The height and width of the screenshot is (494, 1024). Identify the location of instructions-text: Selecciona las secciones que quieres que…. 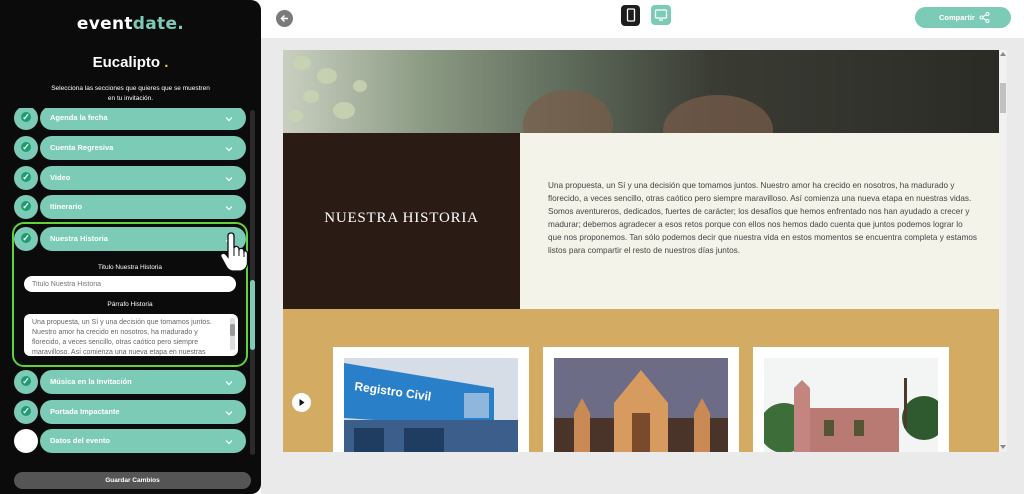
(130, 93).